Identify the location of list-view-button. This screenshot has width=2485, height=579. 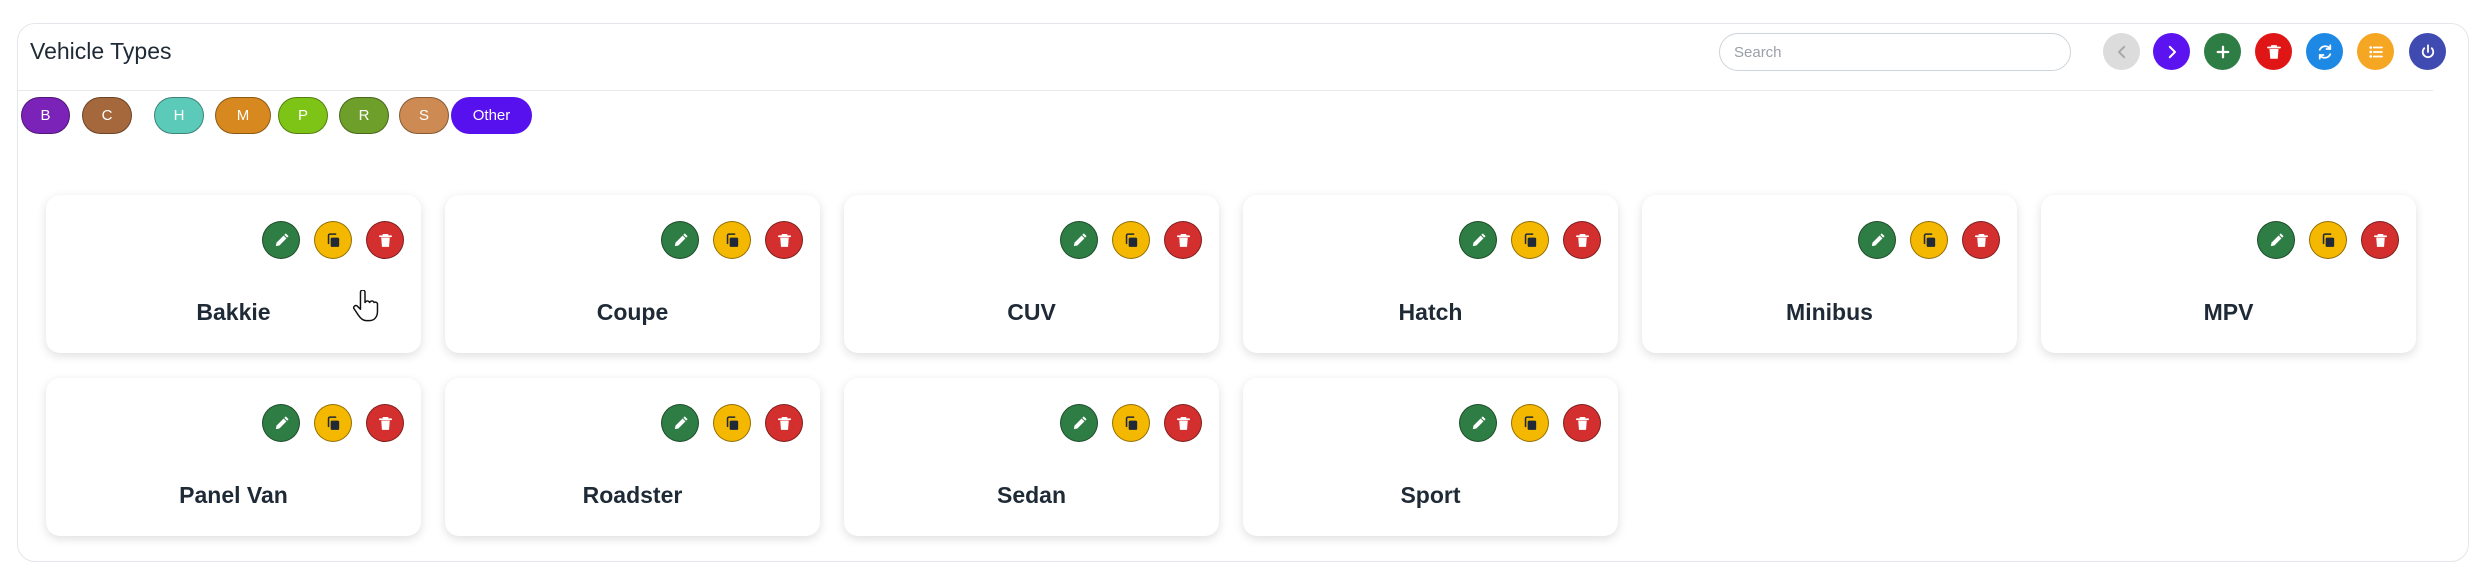
(2375, 51).